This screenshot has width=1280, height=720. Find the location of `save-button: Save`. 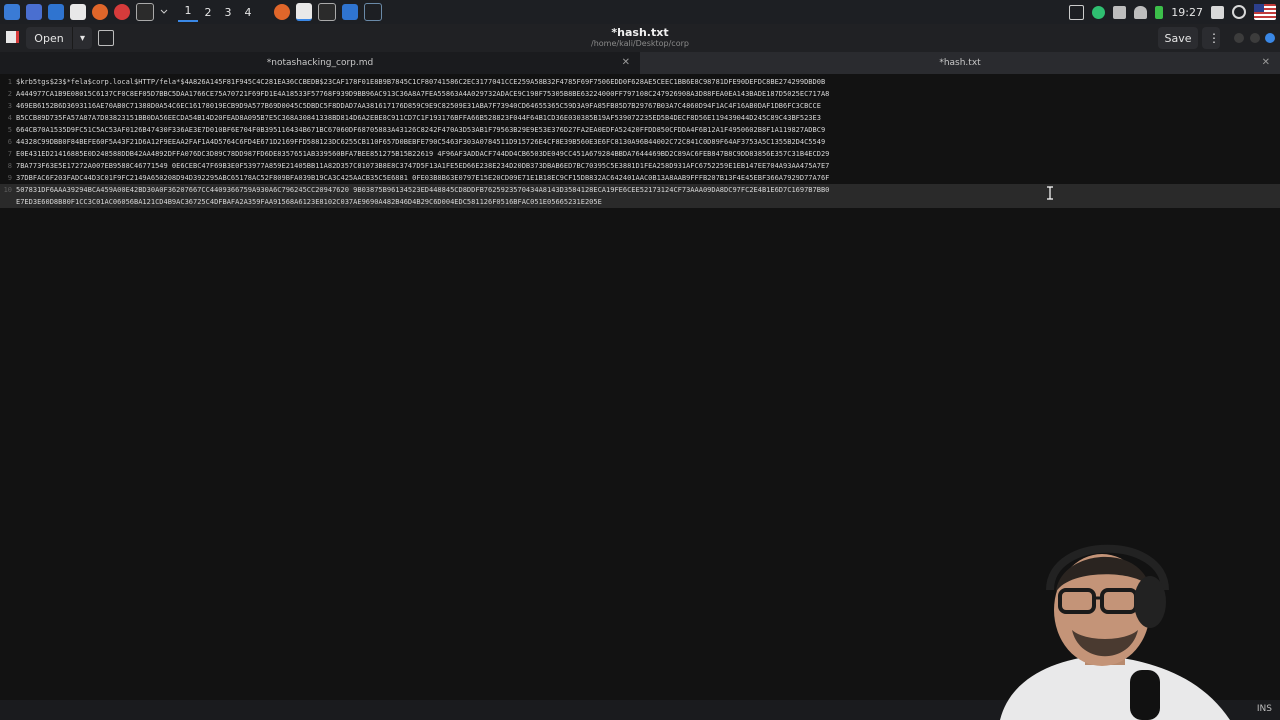

save-button: Save is located at coordinates (1178, 38).